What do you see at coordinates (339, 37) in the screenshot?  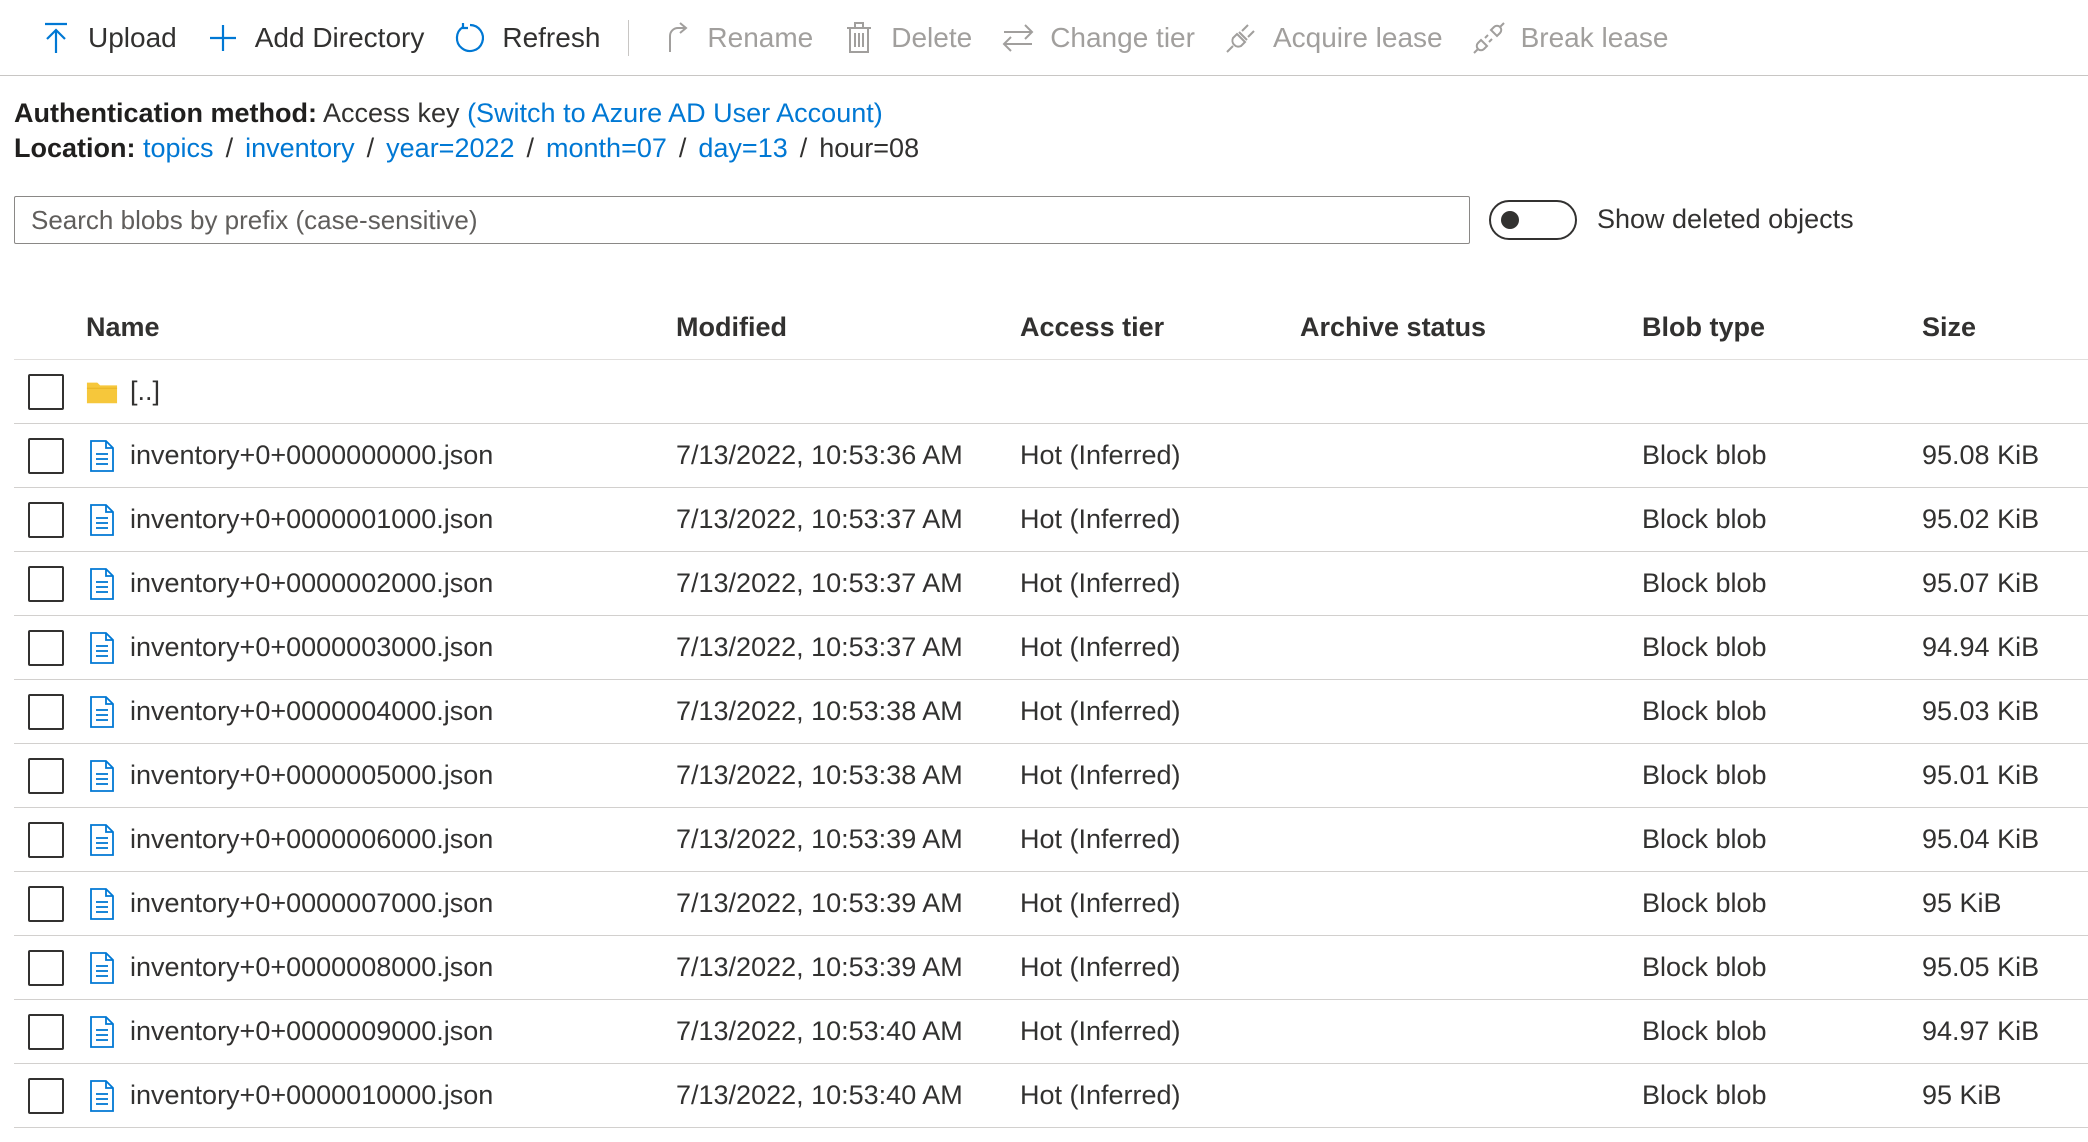 I see `add-directory-label: Add Directory` at bounding box center [339, 37].